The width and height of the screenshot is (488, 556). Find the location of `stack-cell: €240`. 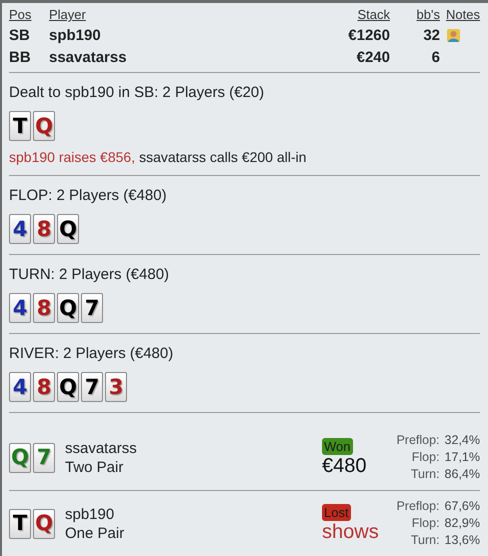

stack-cell: €240 is located at coordinates (373, 57).